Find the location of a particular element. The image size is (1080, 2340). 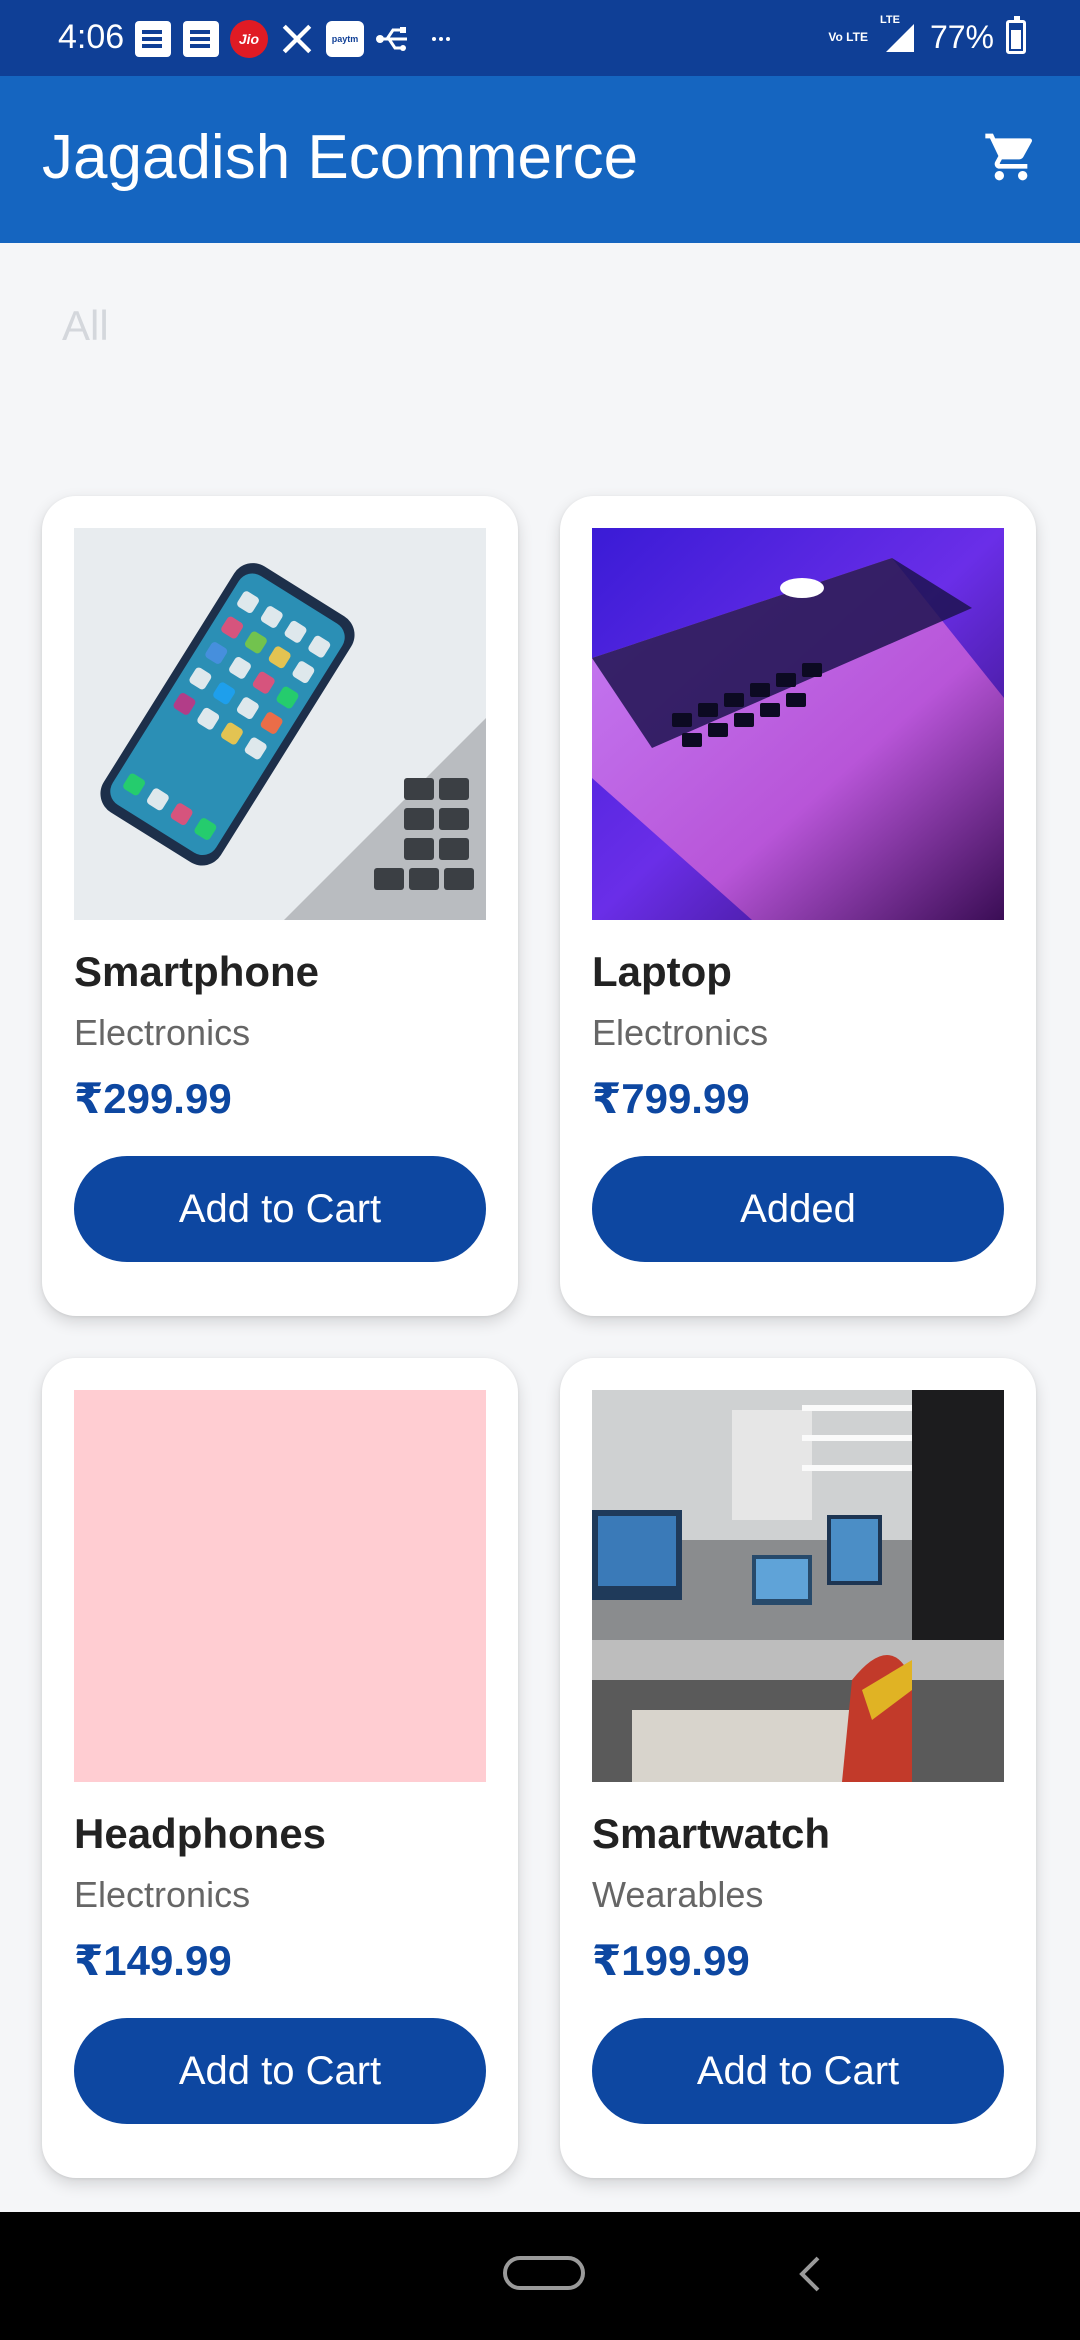

back-icon is located at coordinates (810, 2274).